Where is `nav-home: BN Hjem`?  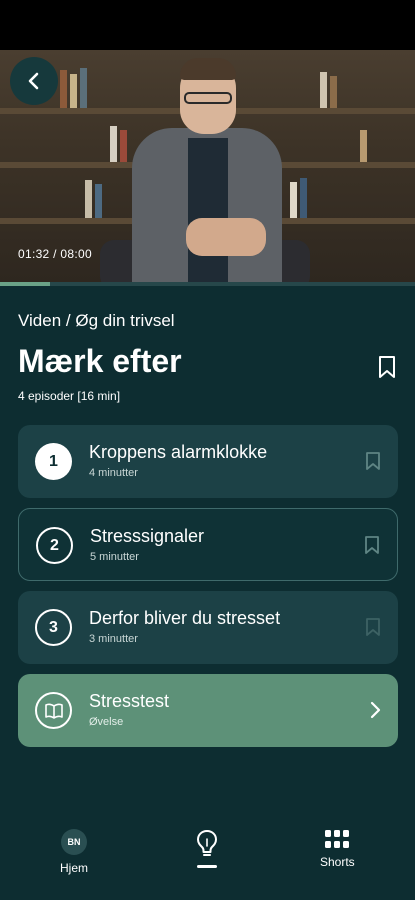
nav-home: BN Hjem is located at coordinates (74, 852).